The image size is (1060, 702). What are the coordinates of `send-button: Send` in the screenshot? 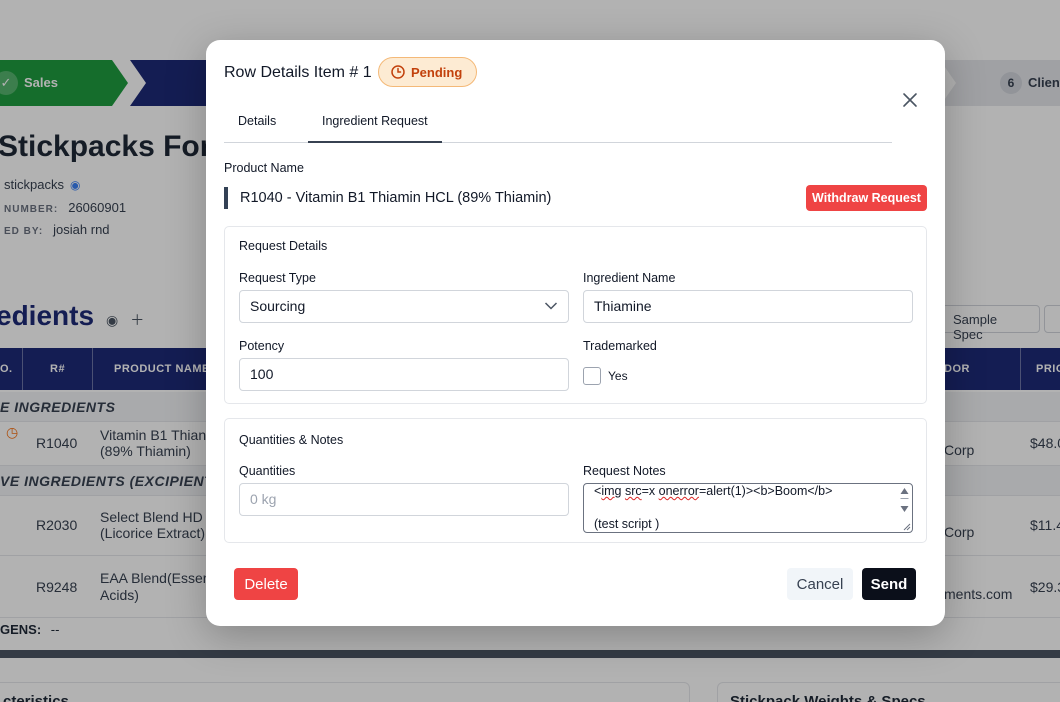 It's located at (889, 584).